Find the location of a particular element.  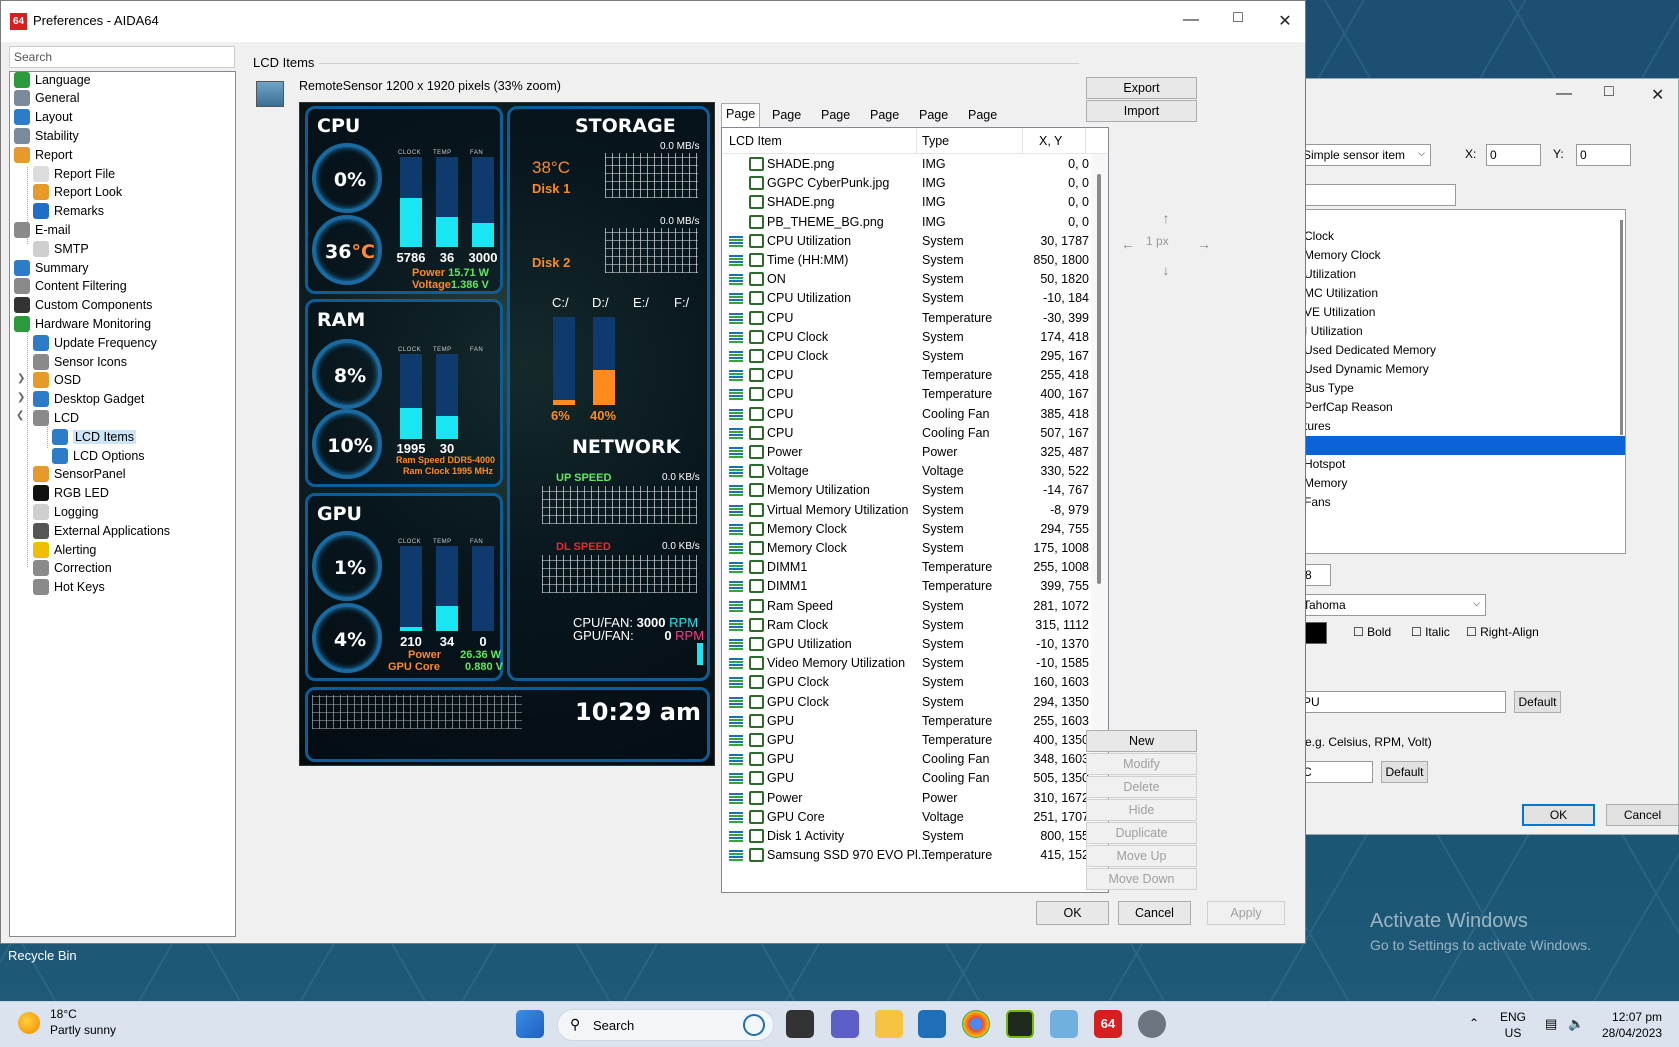

cancel-button: Cancel is located at coordinates (1154, 913).